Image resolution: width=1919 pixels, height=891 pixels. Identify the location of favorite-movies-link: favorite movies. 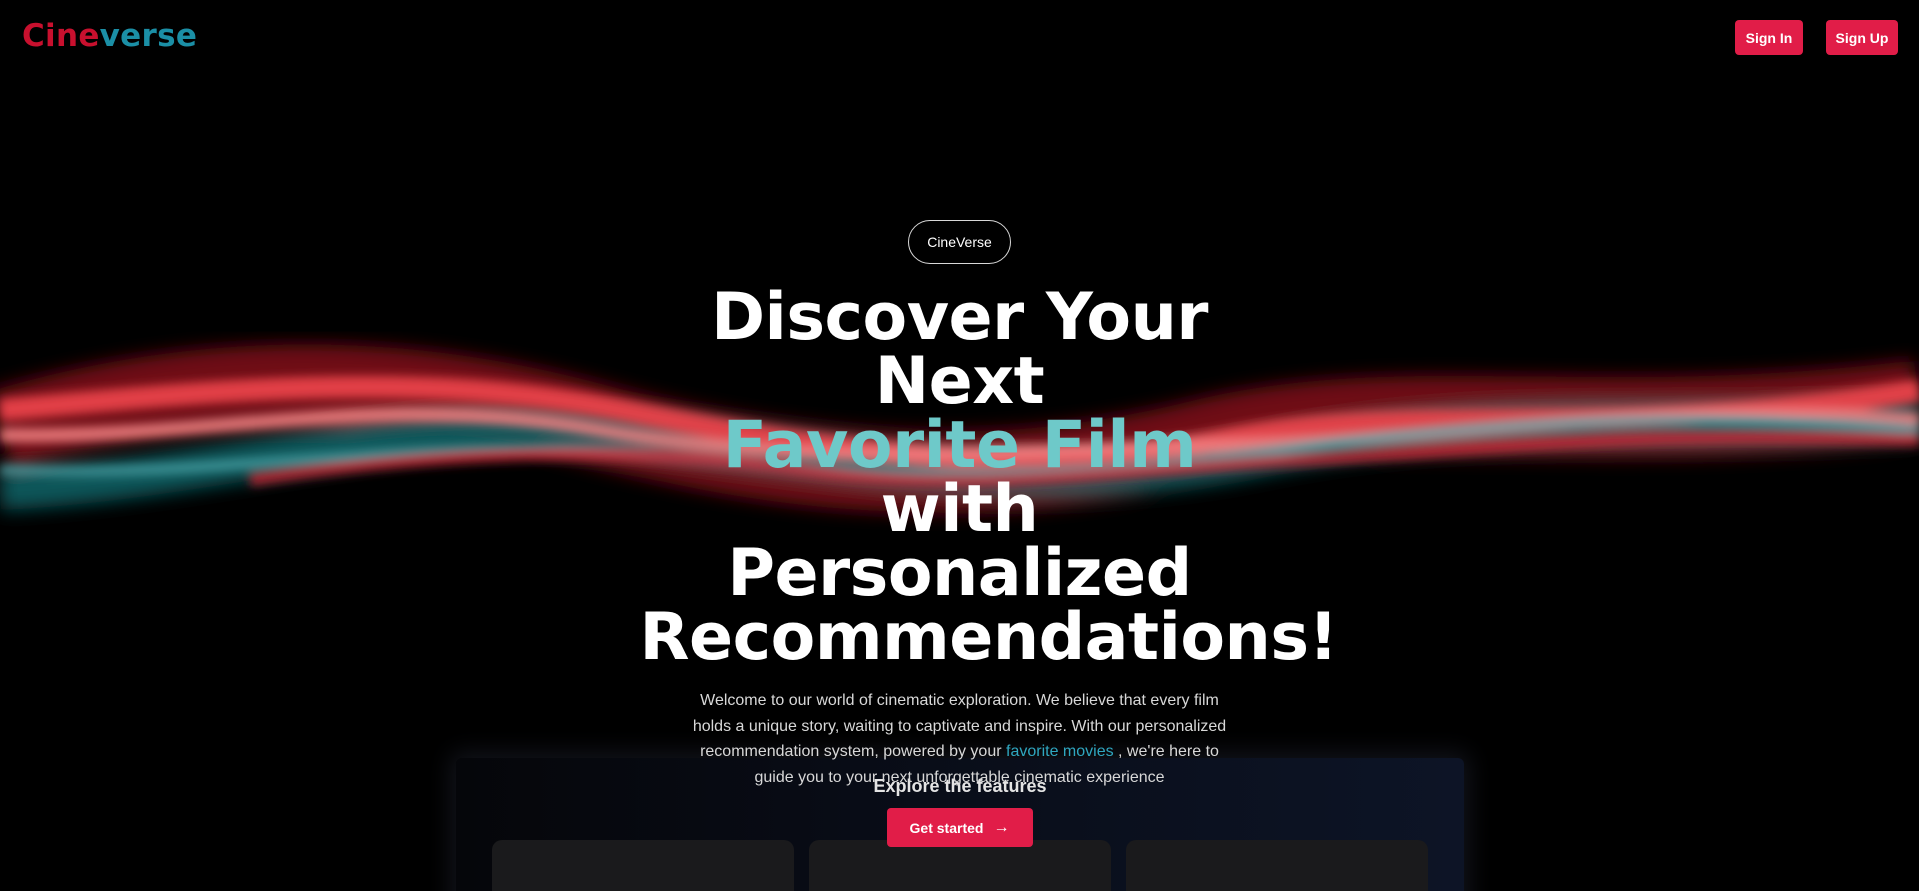
(1060, 751).